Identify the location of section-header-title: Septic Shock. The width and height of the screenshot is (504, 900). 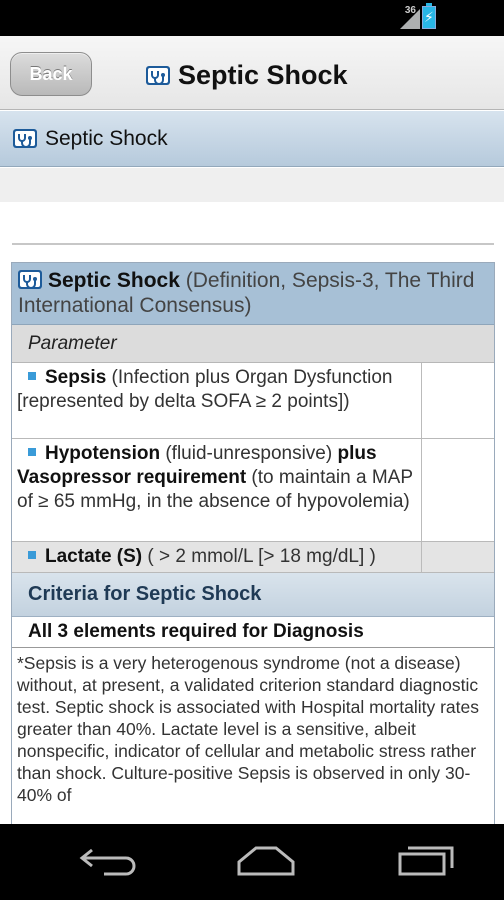
(106, 138).